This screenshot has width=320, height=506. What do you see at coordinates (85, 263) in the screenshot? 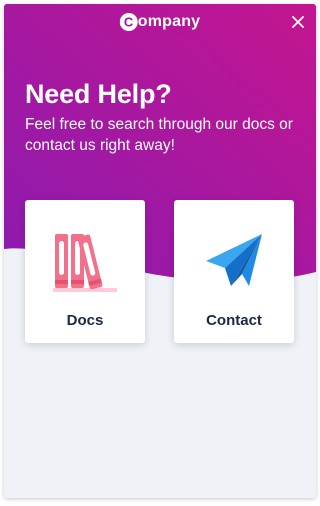
I see `books-icon` at bounding box center [85, 263].